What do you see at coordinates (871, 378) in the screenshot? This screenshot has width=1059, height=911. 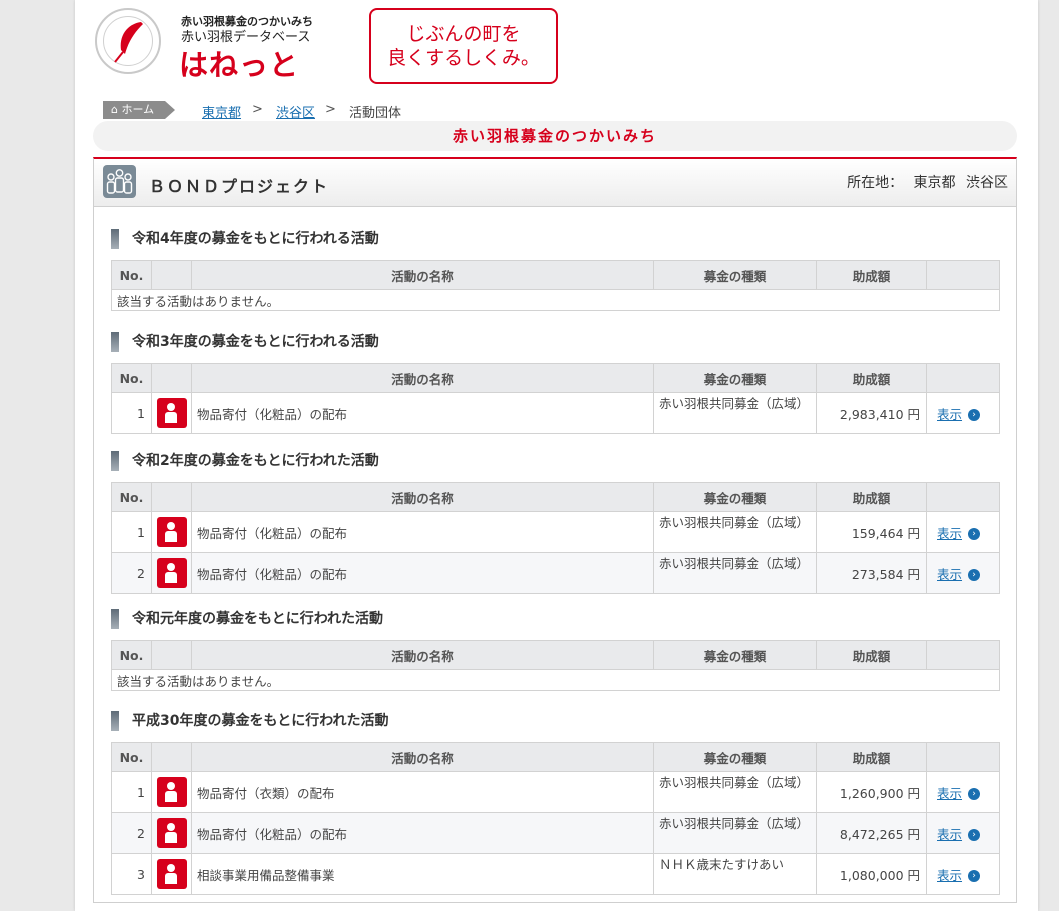 I see `col-amount-header: 助成額` at bounding box center [871, 378].